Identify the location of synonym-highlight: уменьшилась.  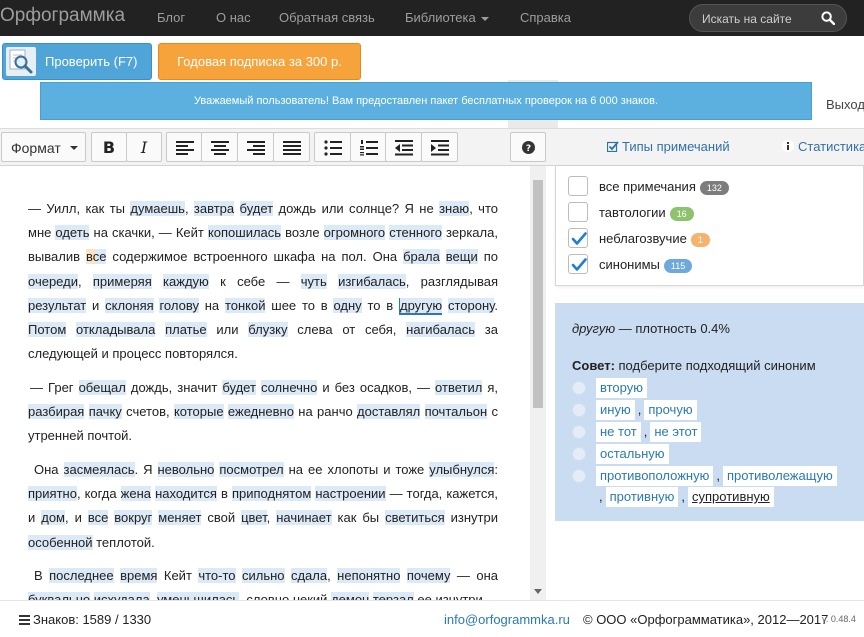
(198, 596).